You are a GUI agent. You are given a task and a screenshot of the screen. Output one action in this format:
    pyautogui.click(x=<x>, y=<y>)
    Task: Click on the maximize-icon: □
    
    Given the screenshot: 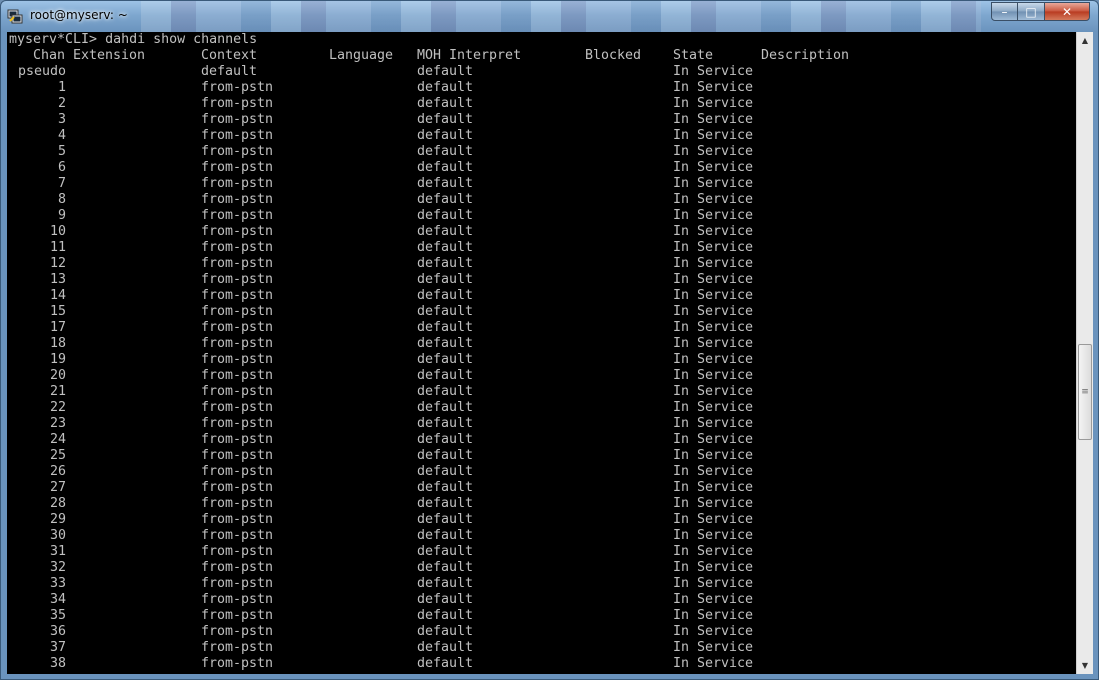 What is the action you would take?
    pyautogui.click(x=1031, y=11)
    